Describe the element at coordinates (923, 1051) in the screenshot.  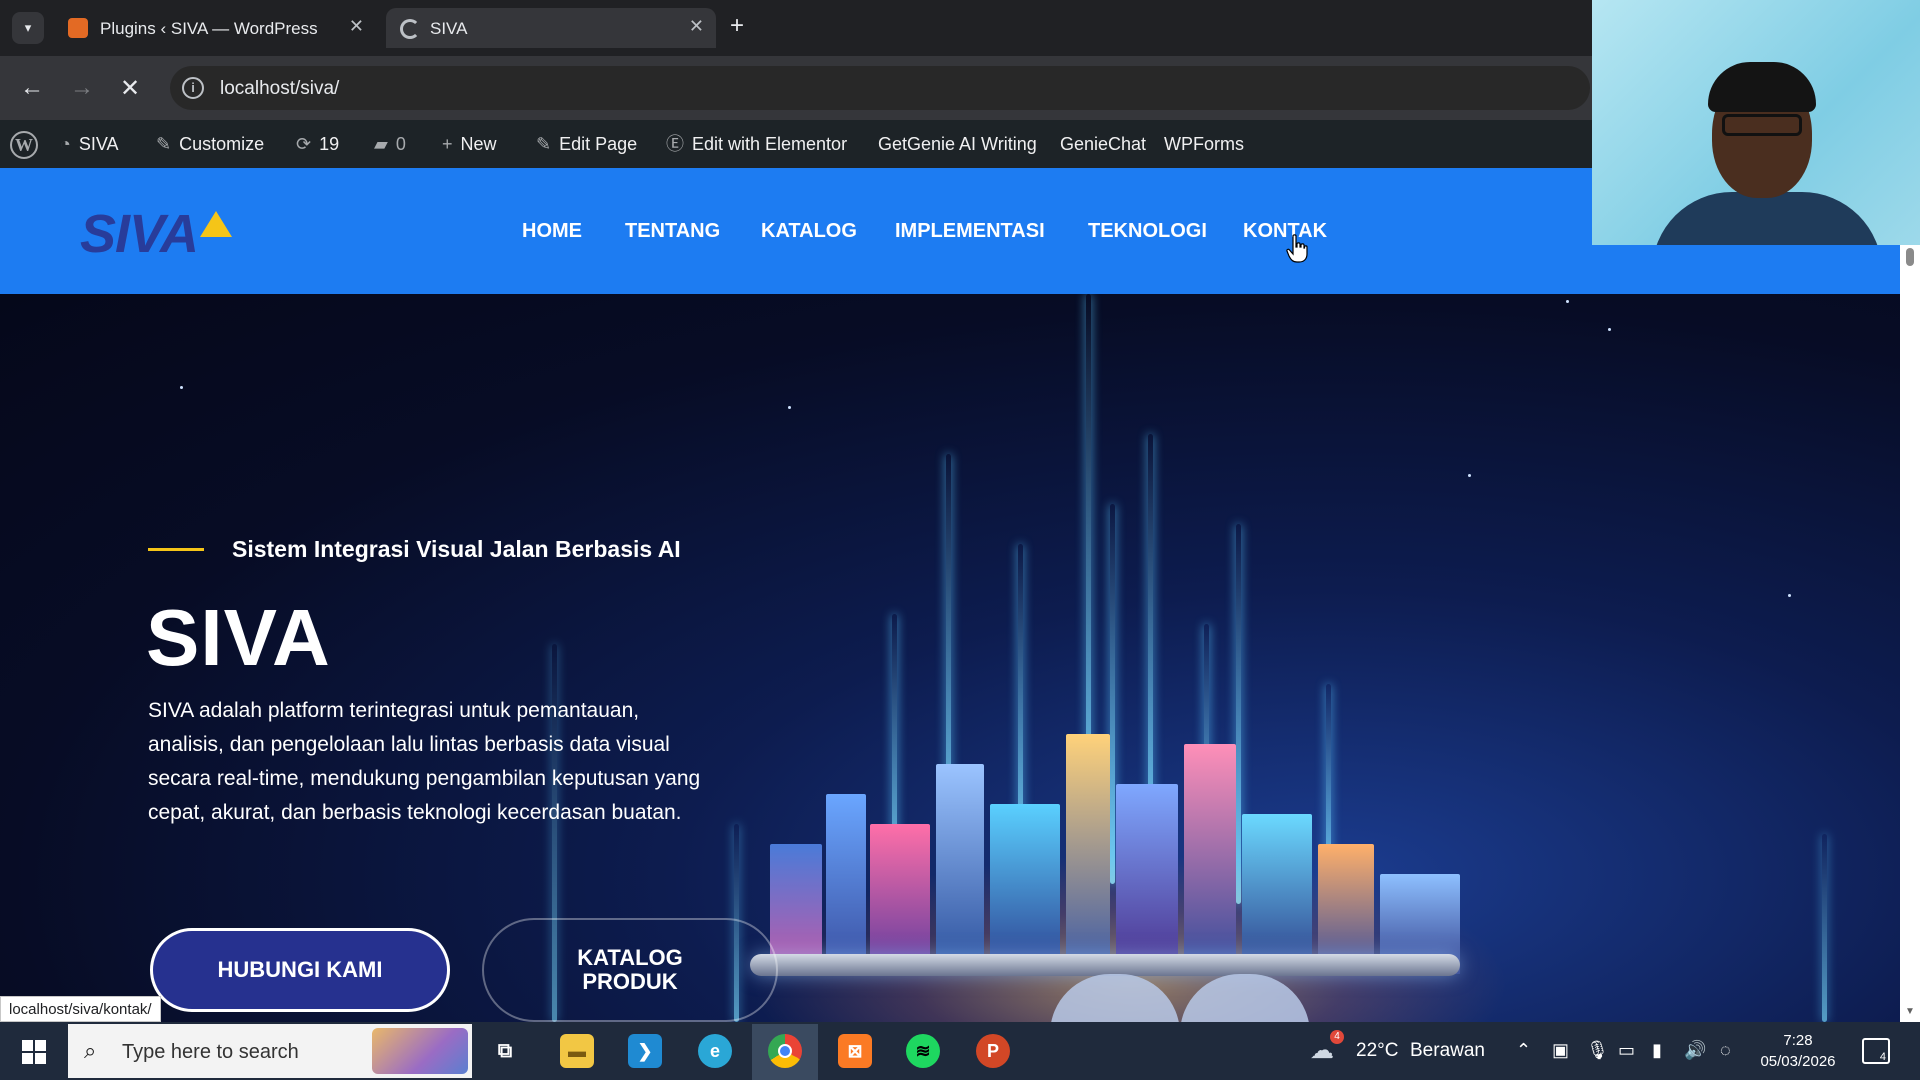
I see `spotify-icon: ≋` at that location.